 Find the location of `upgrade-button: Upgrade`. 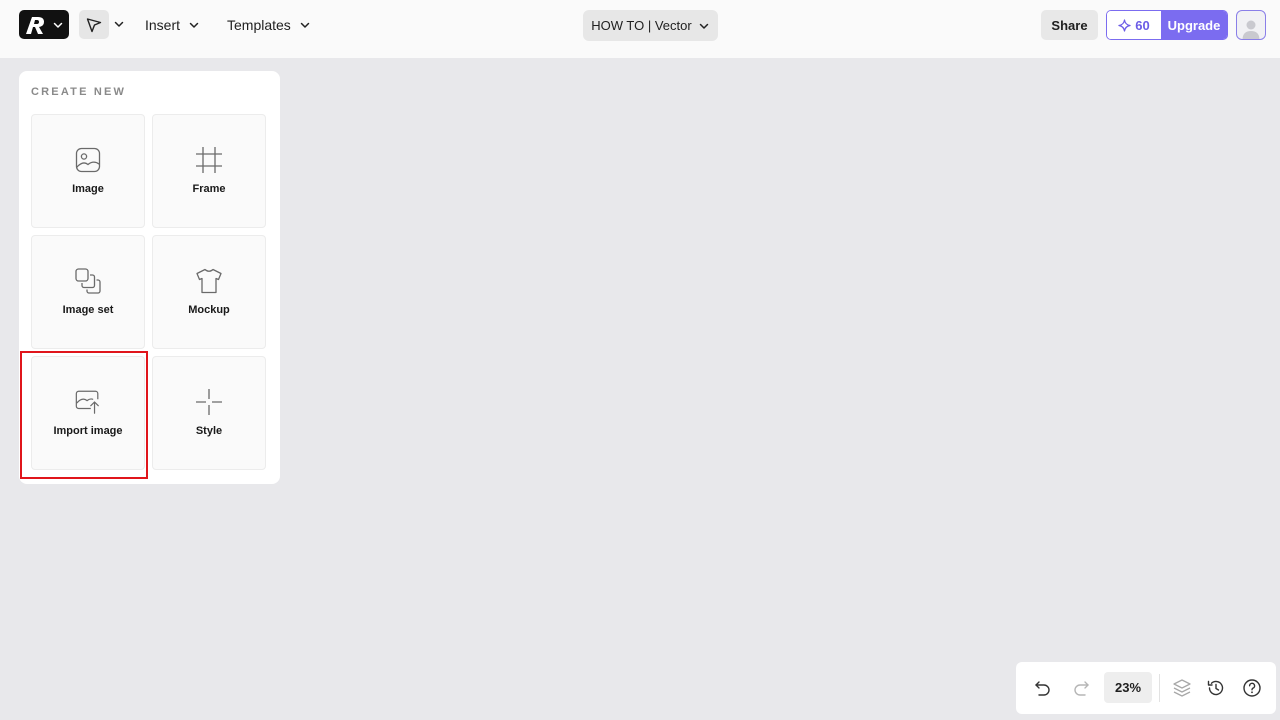

upgrade-button: Upgrade is located at coordinates (1194, 25).